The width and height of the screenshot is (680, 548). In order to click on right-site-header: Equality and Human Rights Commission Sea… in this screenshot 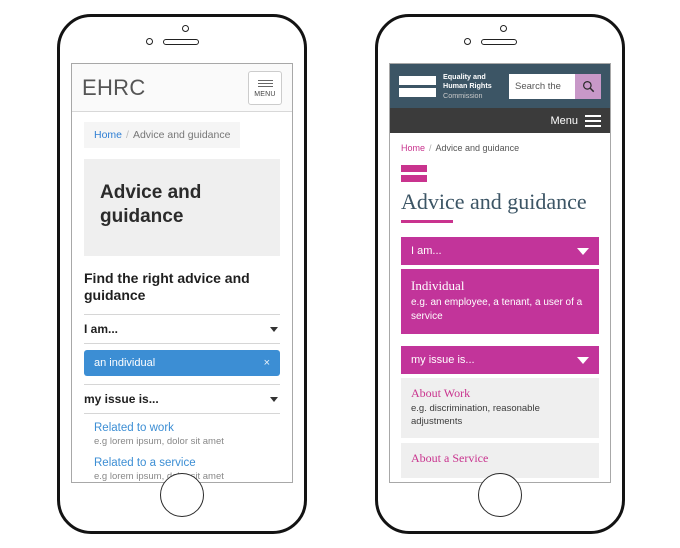, I will do `click(500, 86)`.